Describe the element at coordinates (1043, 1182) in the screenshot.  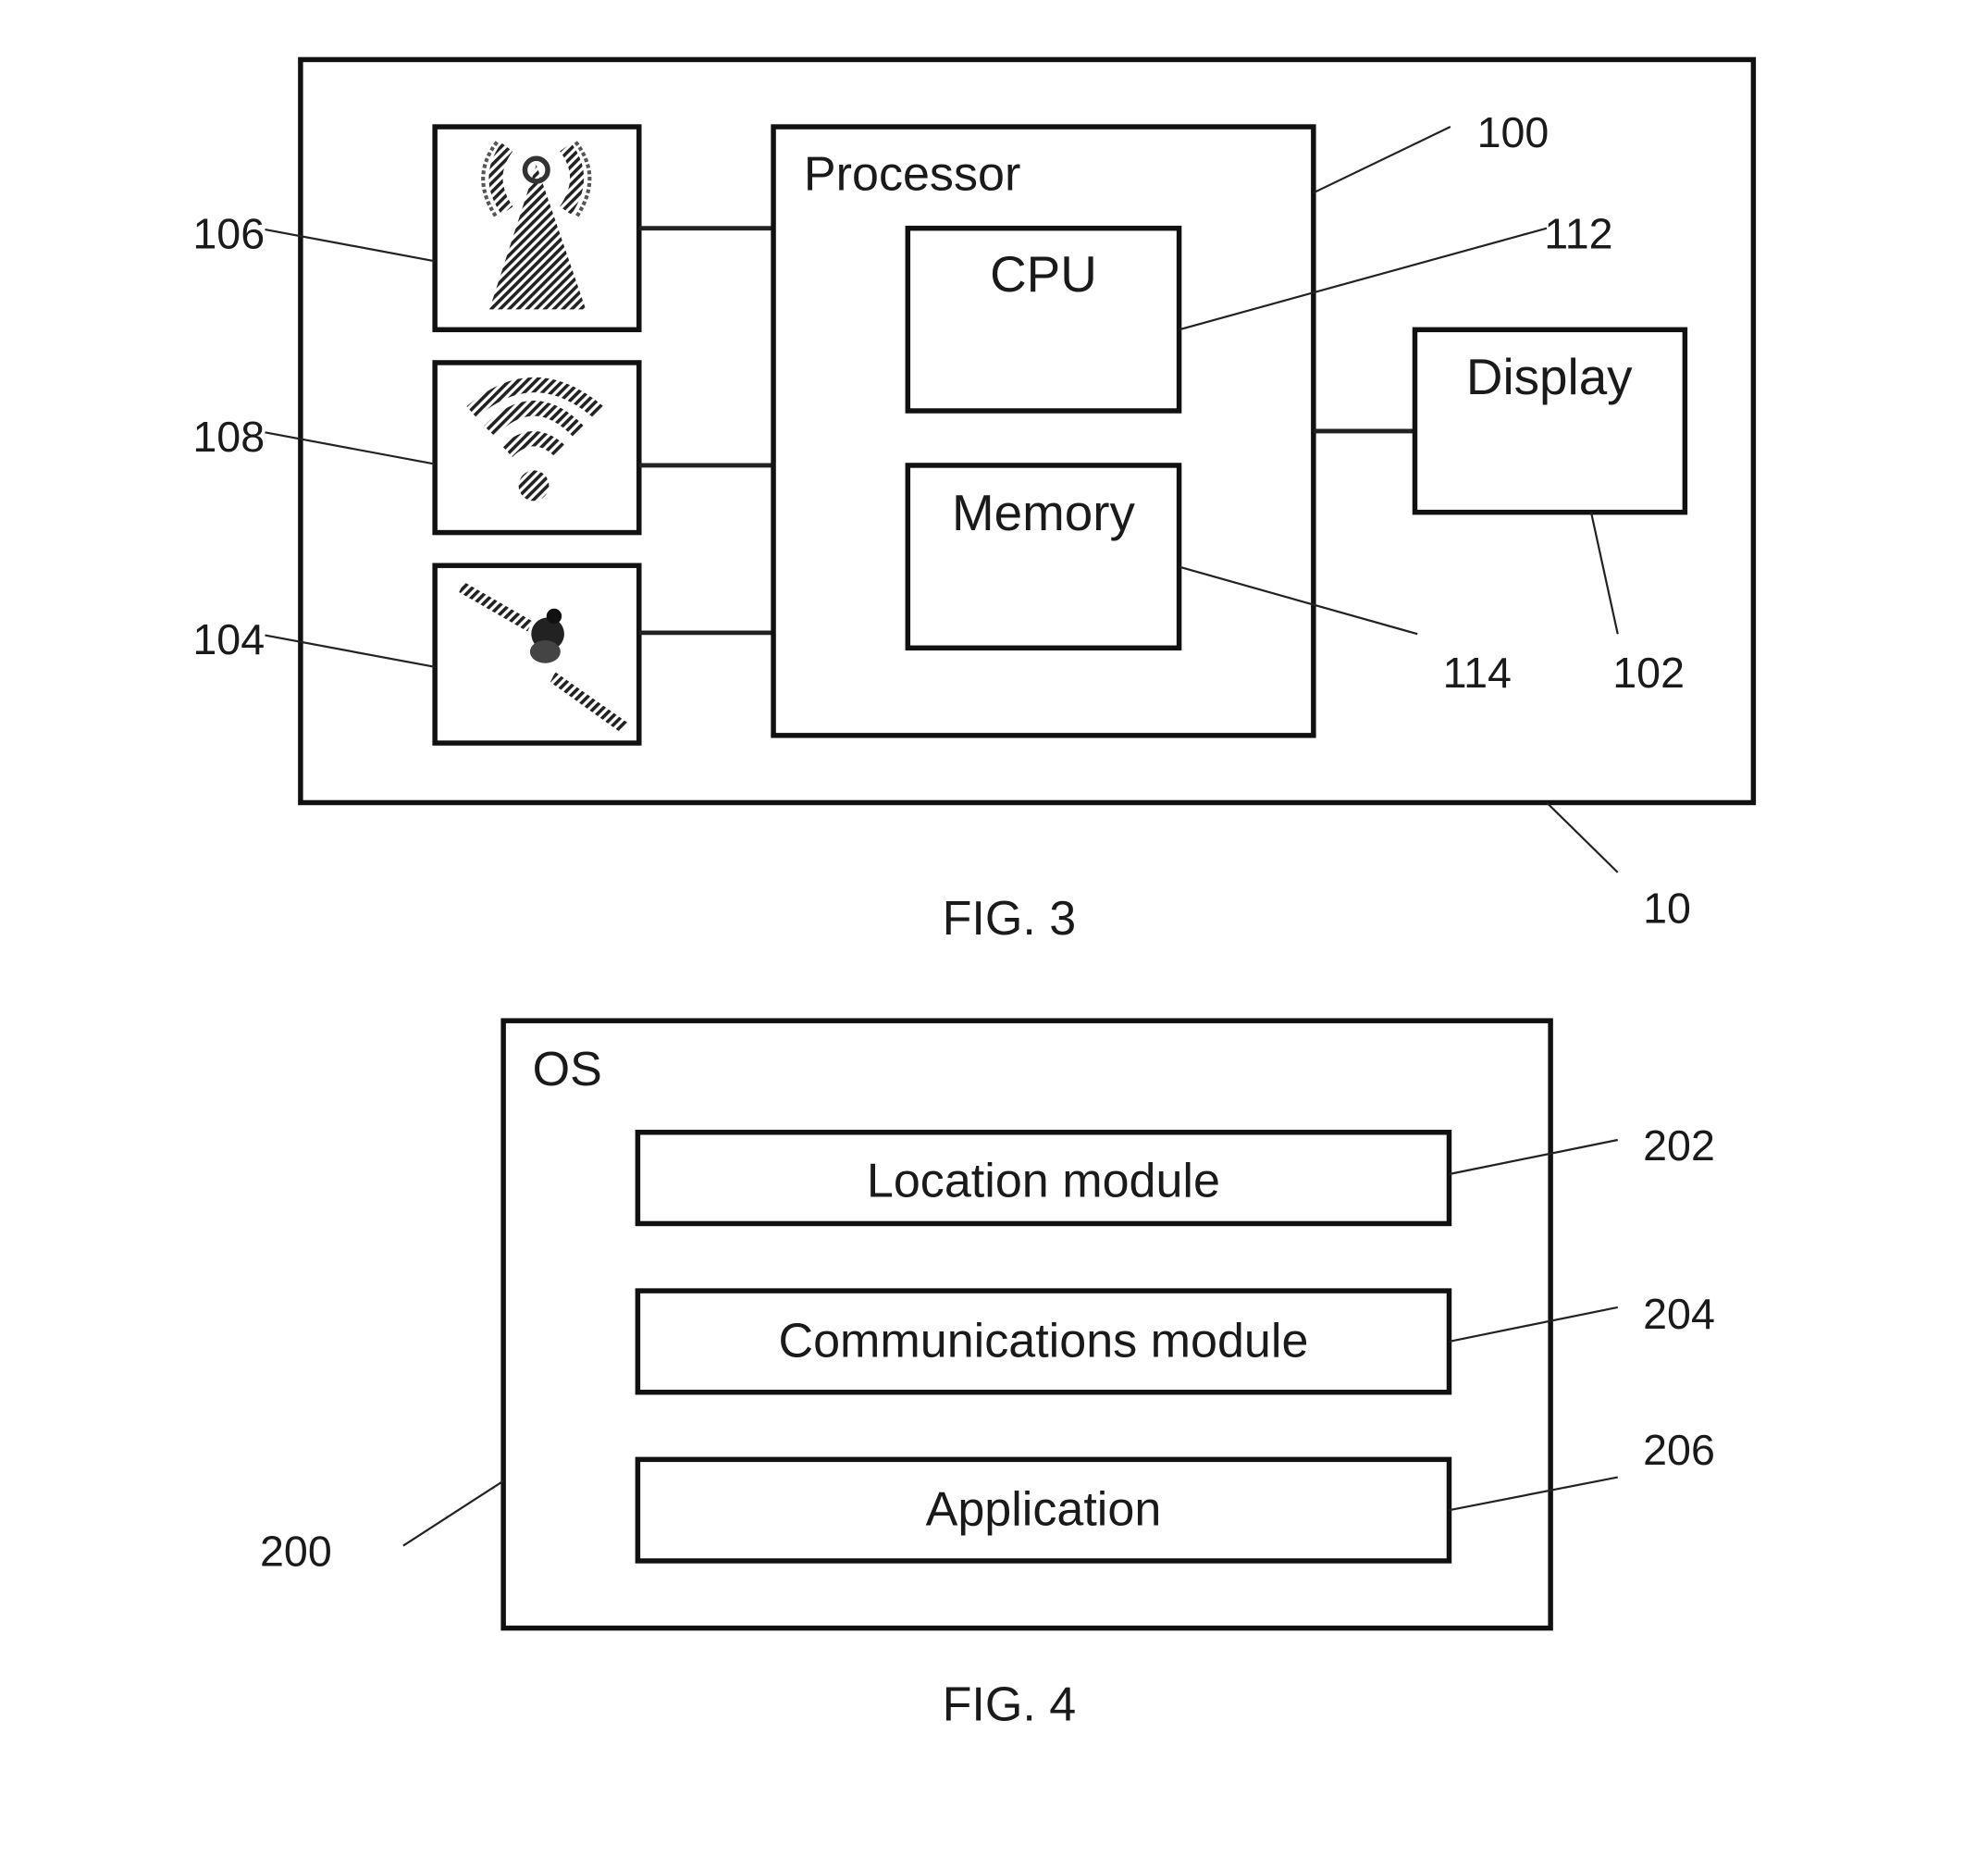
I see `location-module-label: Location module` at that location.